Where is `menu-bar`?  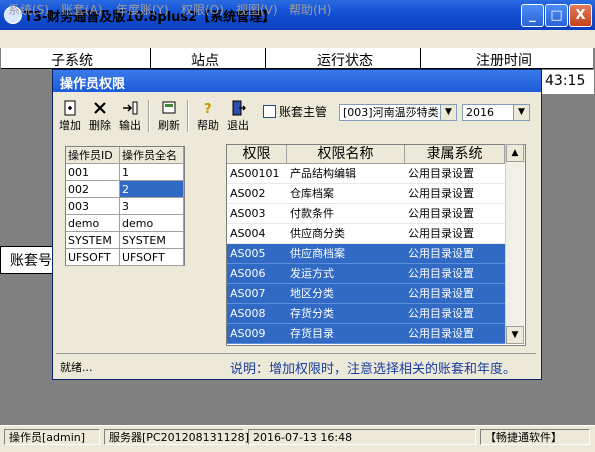
menu-bar is located at coordinates (297, 39).